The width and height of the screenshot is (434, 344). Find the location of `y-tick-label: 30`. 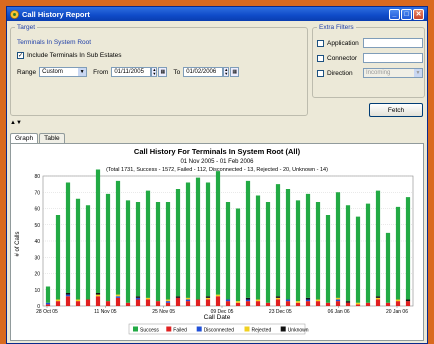

y-tick-label: 30 is located at coordinates (37, 258).